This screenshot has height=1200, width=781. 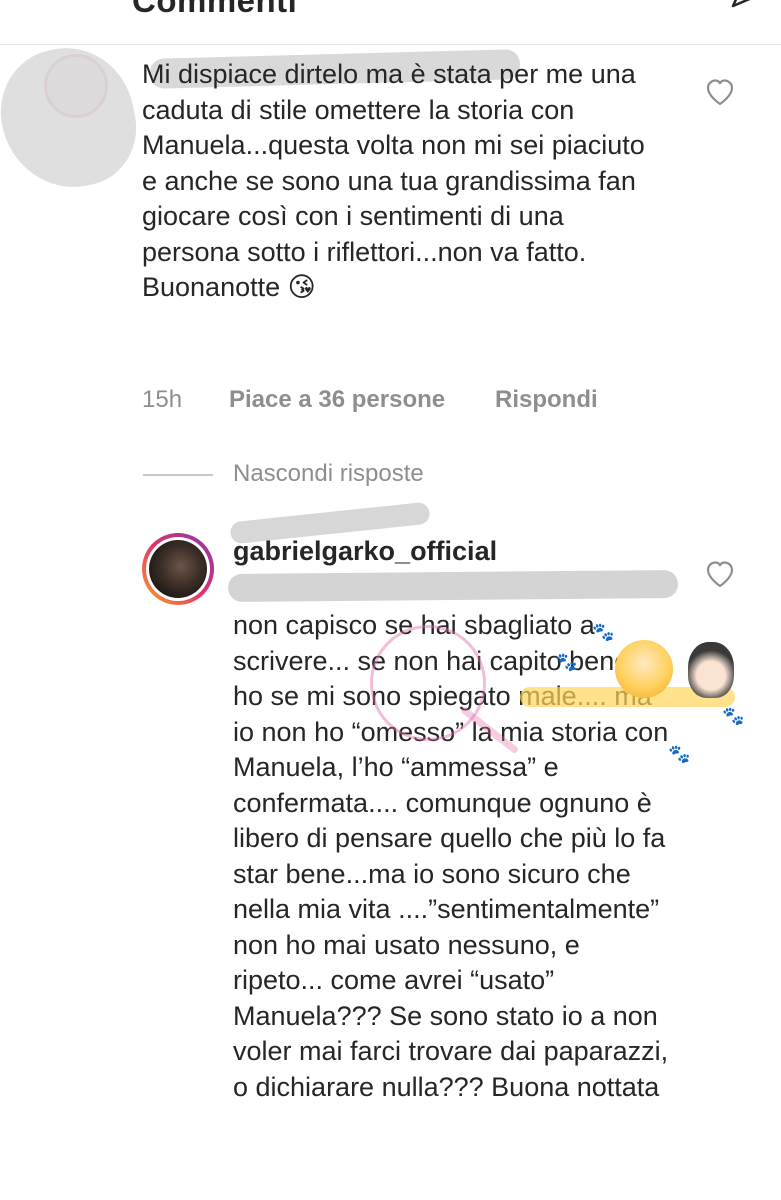 What do you see at coordinates (215, 9) in the screenshot?
I see `page-title: Commenti` at bounding box center [215, 9].